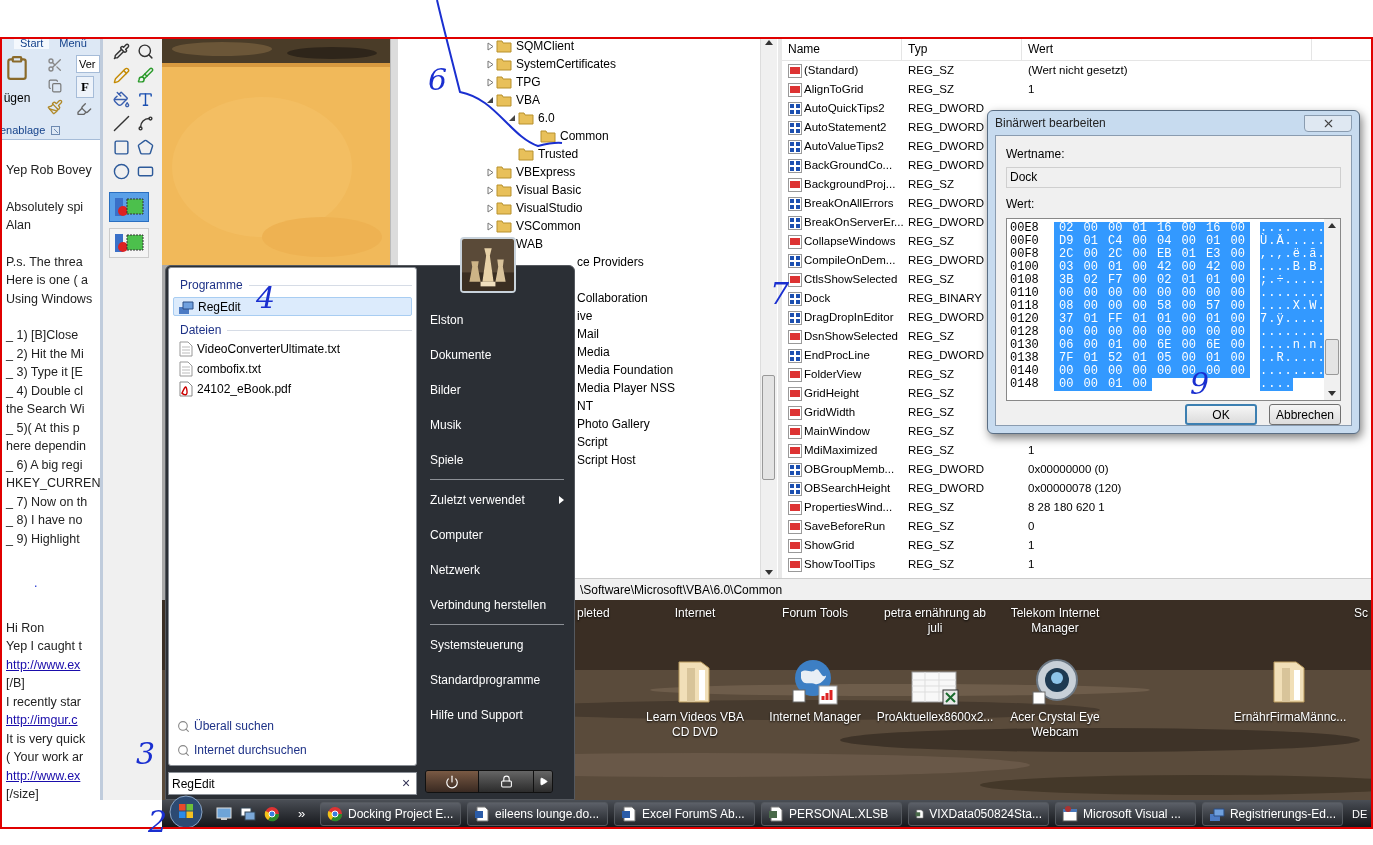 The image size is (1373, 845). What do you see at coordinates (837, 355) in the screenshot?
I see `value-name: EndProcLine` at bounding box center [837, 355].